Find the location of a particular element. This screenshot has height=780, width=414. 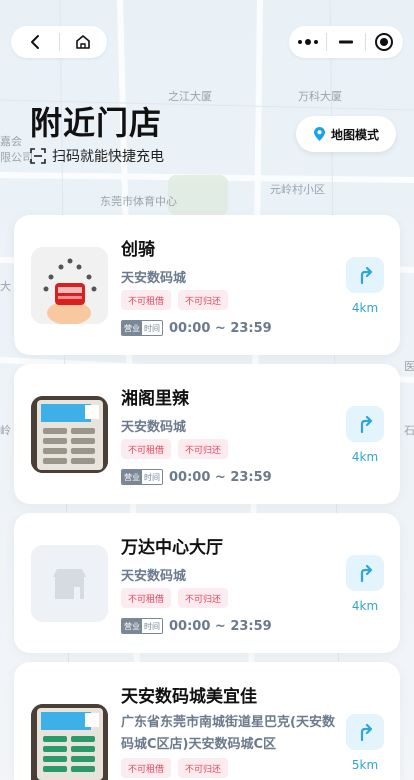

more-button is located at coordinates (307, 42).